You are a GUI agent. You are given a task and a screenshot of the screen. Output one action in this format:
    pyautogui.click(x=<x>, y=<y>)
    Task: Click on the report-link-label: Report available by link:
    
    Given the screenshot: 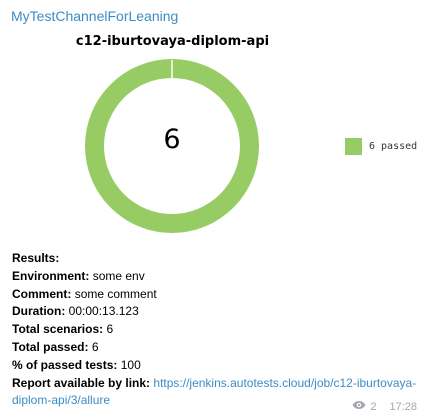 What is the action you would take?
    pyautogui.click(x=81, y=382)
    